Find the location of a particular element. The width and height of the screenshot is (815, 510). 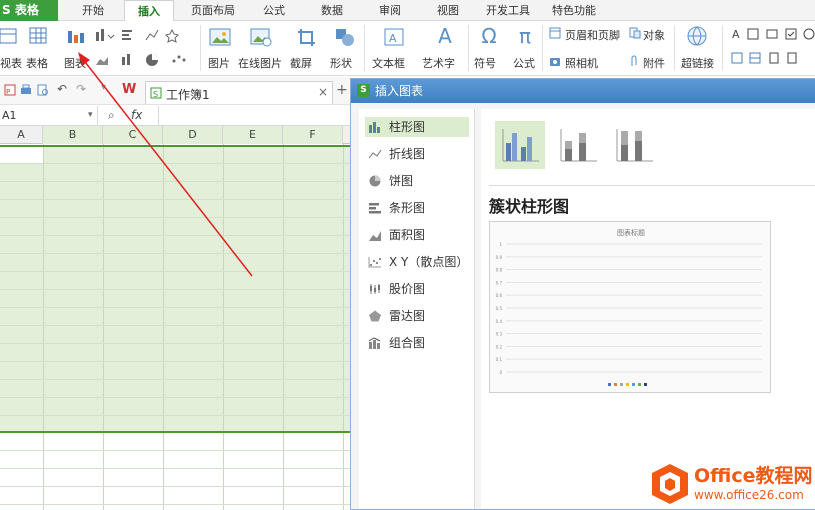

tab-formulas: 公式 is located at coordinates (274, 10).